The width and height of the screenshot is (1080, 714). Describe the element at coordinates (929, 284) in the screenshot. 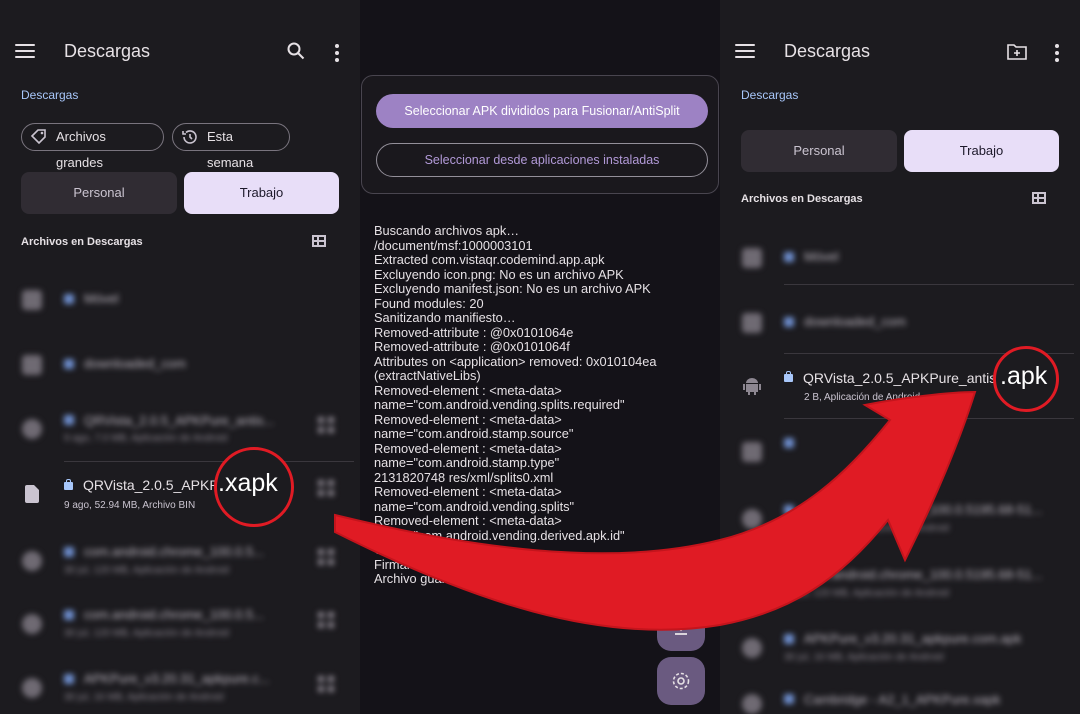

I see `divider` at that location.